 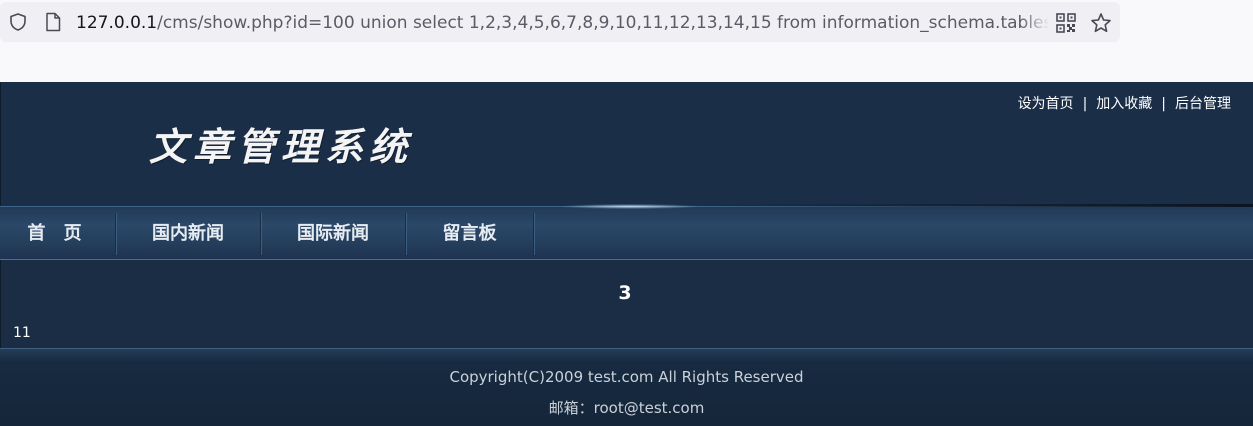 What do you see at coordinates (1203, 103) in the screenshot?
I see `admin-link: 后台管理` at bounding box center [1203, 103].